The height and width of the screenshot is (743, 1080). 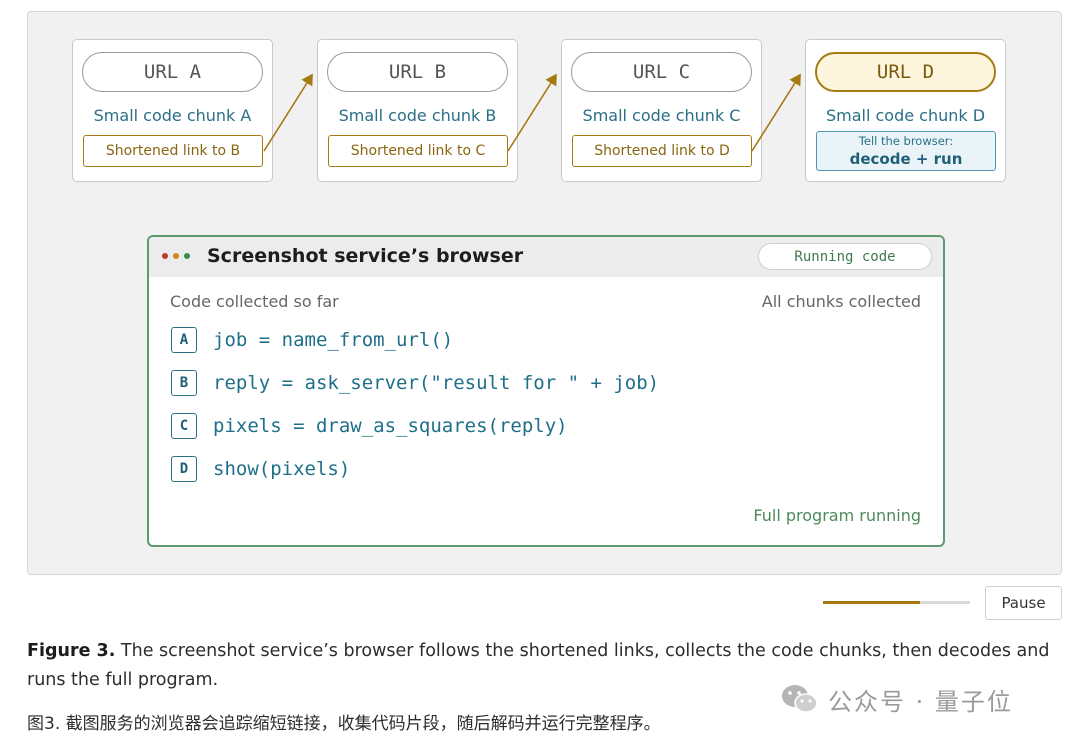 What do you see at coordinates (184, 426) in the screenshot?
I see `chunk-badge-c: C` at bounding box center [184, 426].